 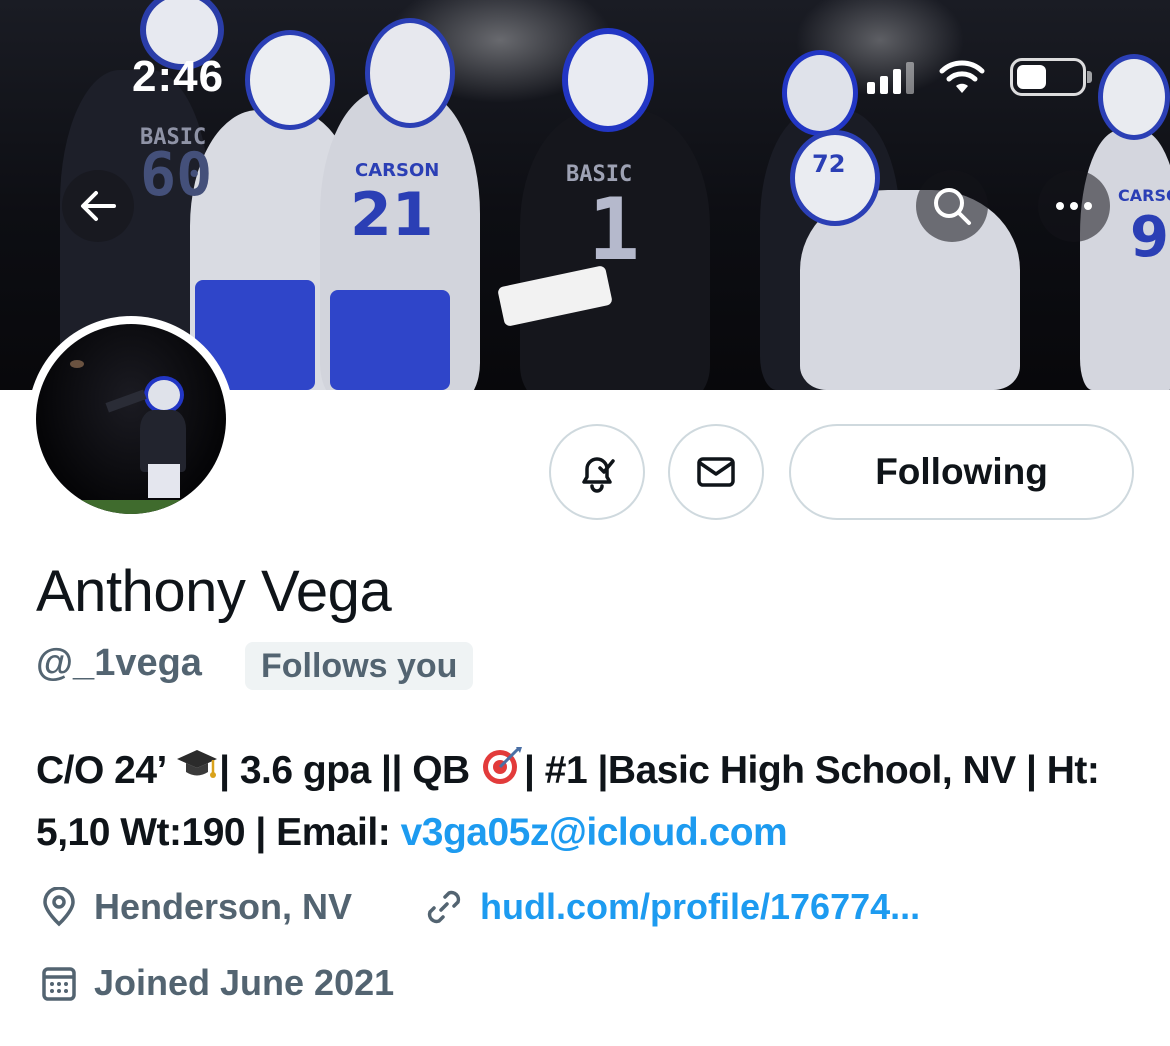 I want to click on cellular-signal-icon, so click(x=890, y=77).